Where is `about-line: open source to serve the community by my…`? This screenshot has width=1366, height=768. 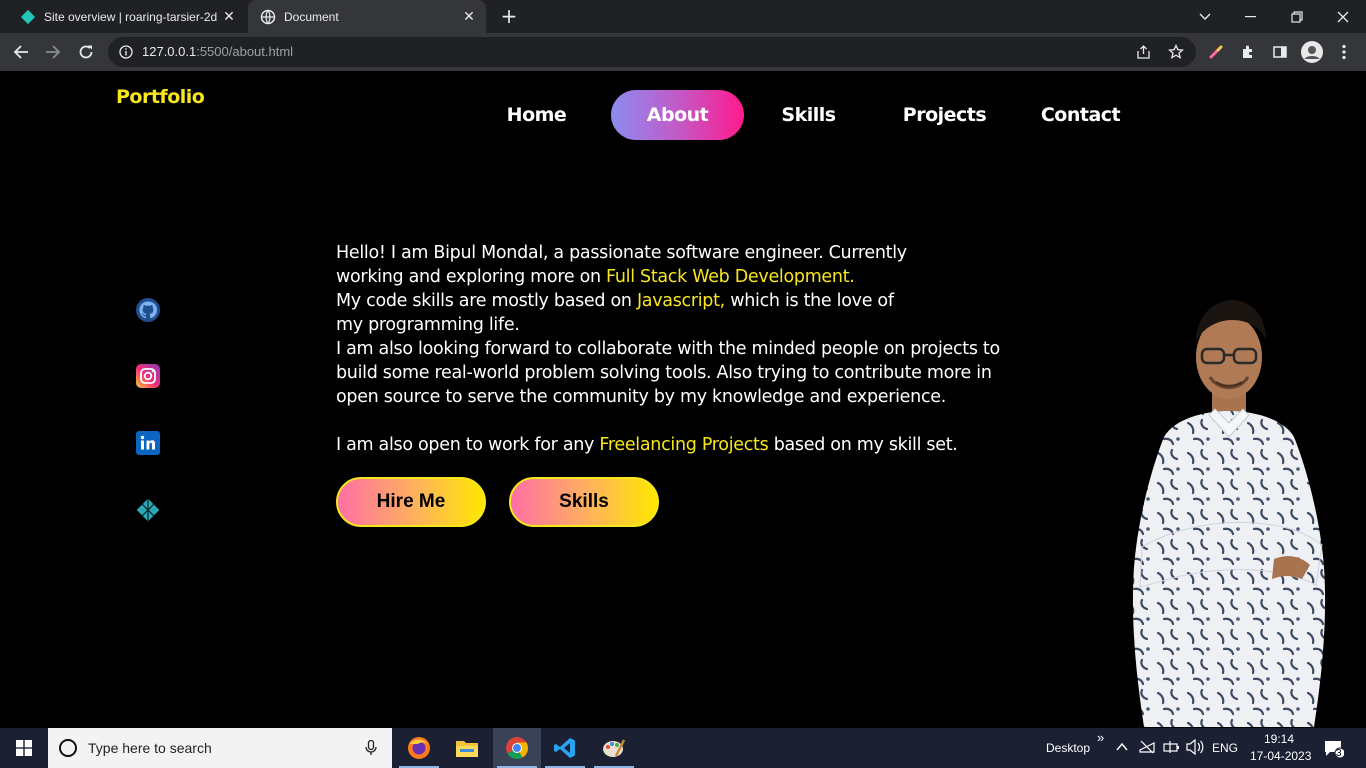 about-line: open source to serve the community by my… is located at coordinates (641, 397).